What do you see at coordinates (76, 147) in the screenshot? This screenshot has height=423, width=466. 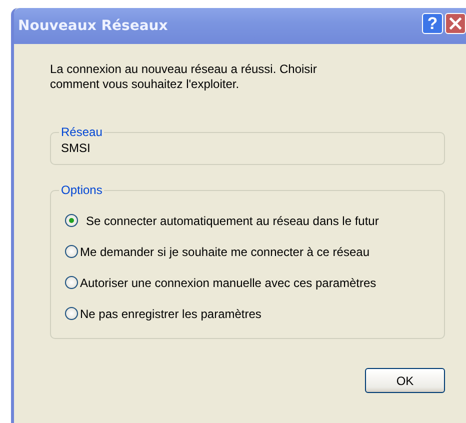 I see `network-name: SMSI` at bounding box center [76, 147].